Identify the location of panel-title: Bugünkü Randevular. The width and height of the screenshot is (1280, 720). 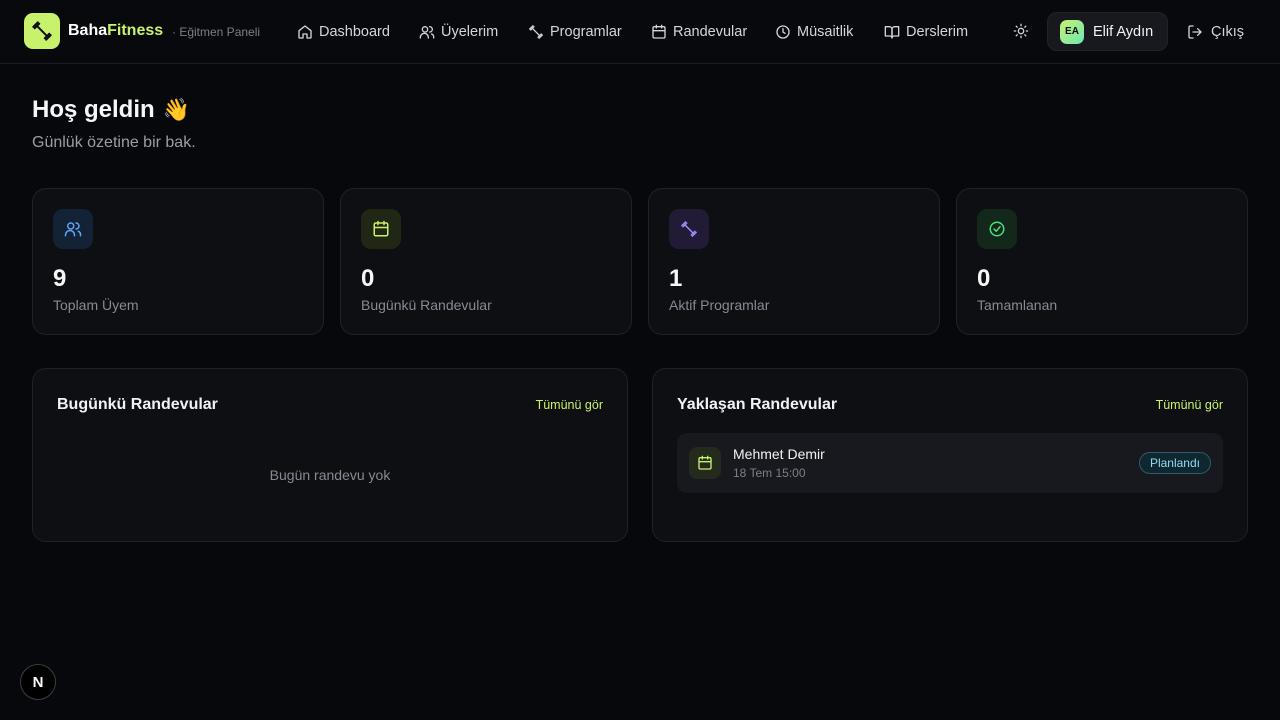
(137, 404).